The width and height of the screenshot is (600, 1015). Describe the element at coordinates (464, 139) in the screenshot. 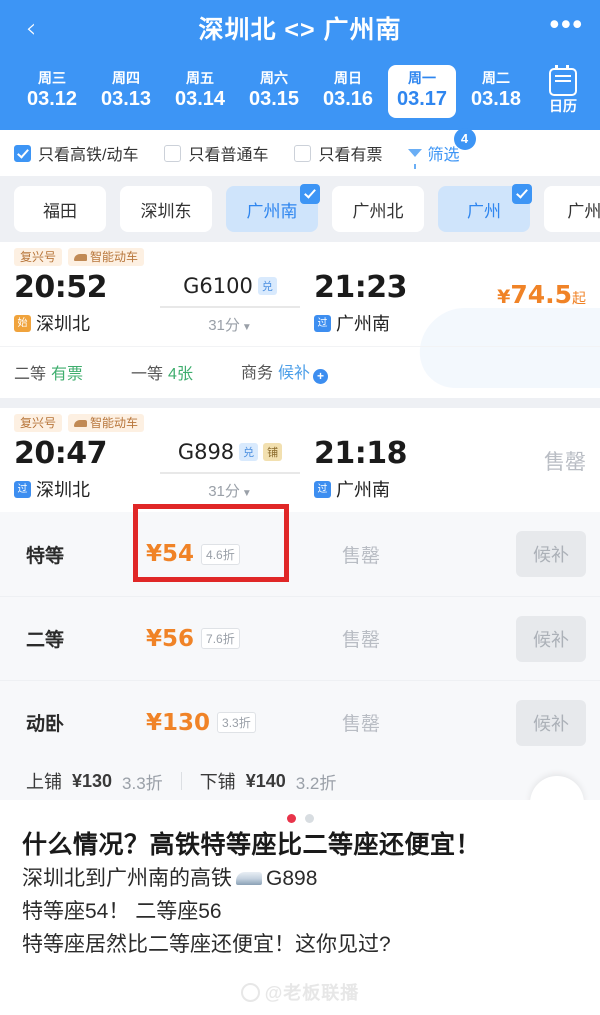

I see `filter-count-badge: 4` at that location.